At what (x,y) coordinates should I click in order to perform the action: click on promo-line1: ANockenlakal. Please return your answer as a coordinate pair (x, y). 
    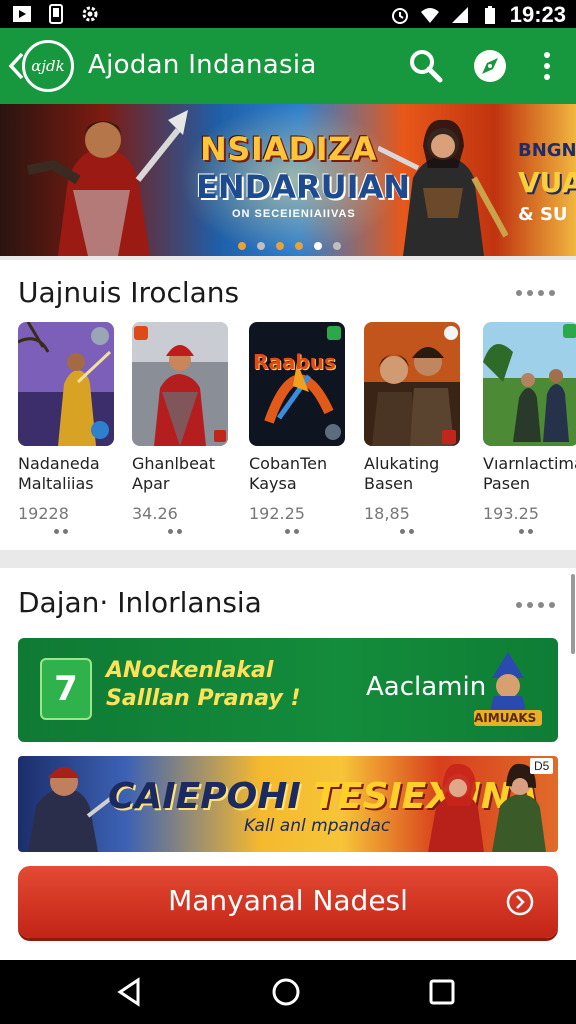
    Looking at the image, I should click on (190, 670).